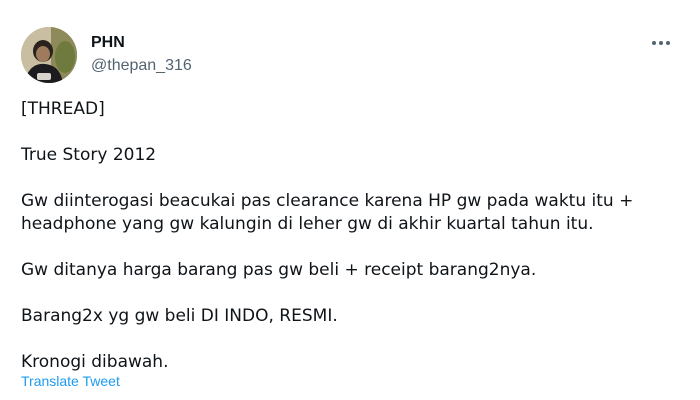 This screenshot has height=400, width=700. Describe the element at coordinates (95, 362) in the screenshot. I see `tweet-paragraph: Kronogi dibawah.` at that location.